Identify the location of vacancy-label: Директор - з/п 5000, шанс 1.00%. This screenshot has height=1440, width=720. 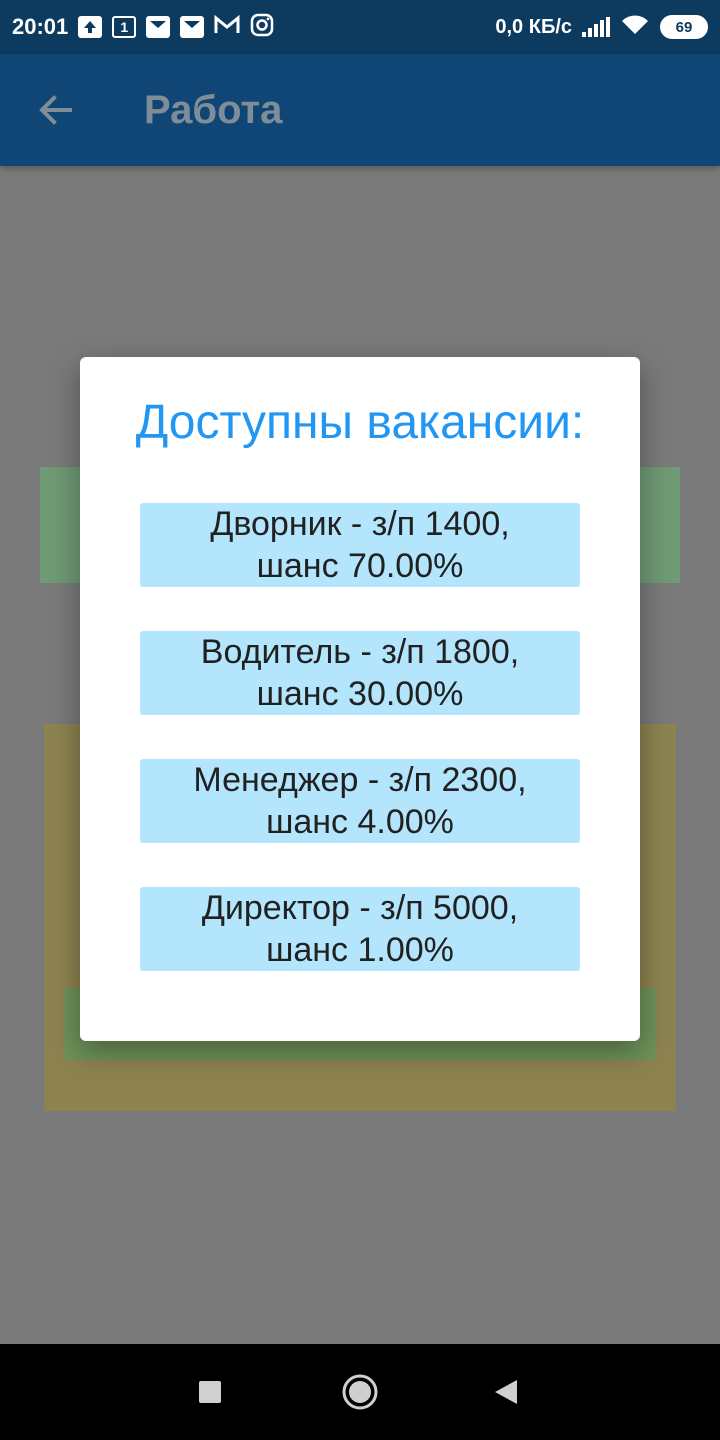
(360, 929).